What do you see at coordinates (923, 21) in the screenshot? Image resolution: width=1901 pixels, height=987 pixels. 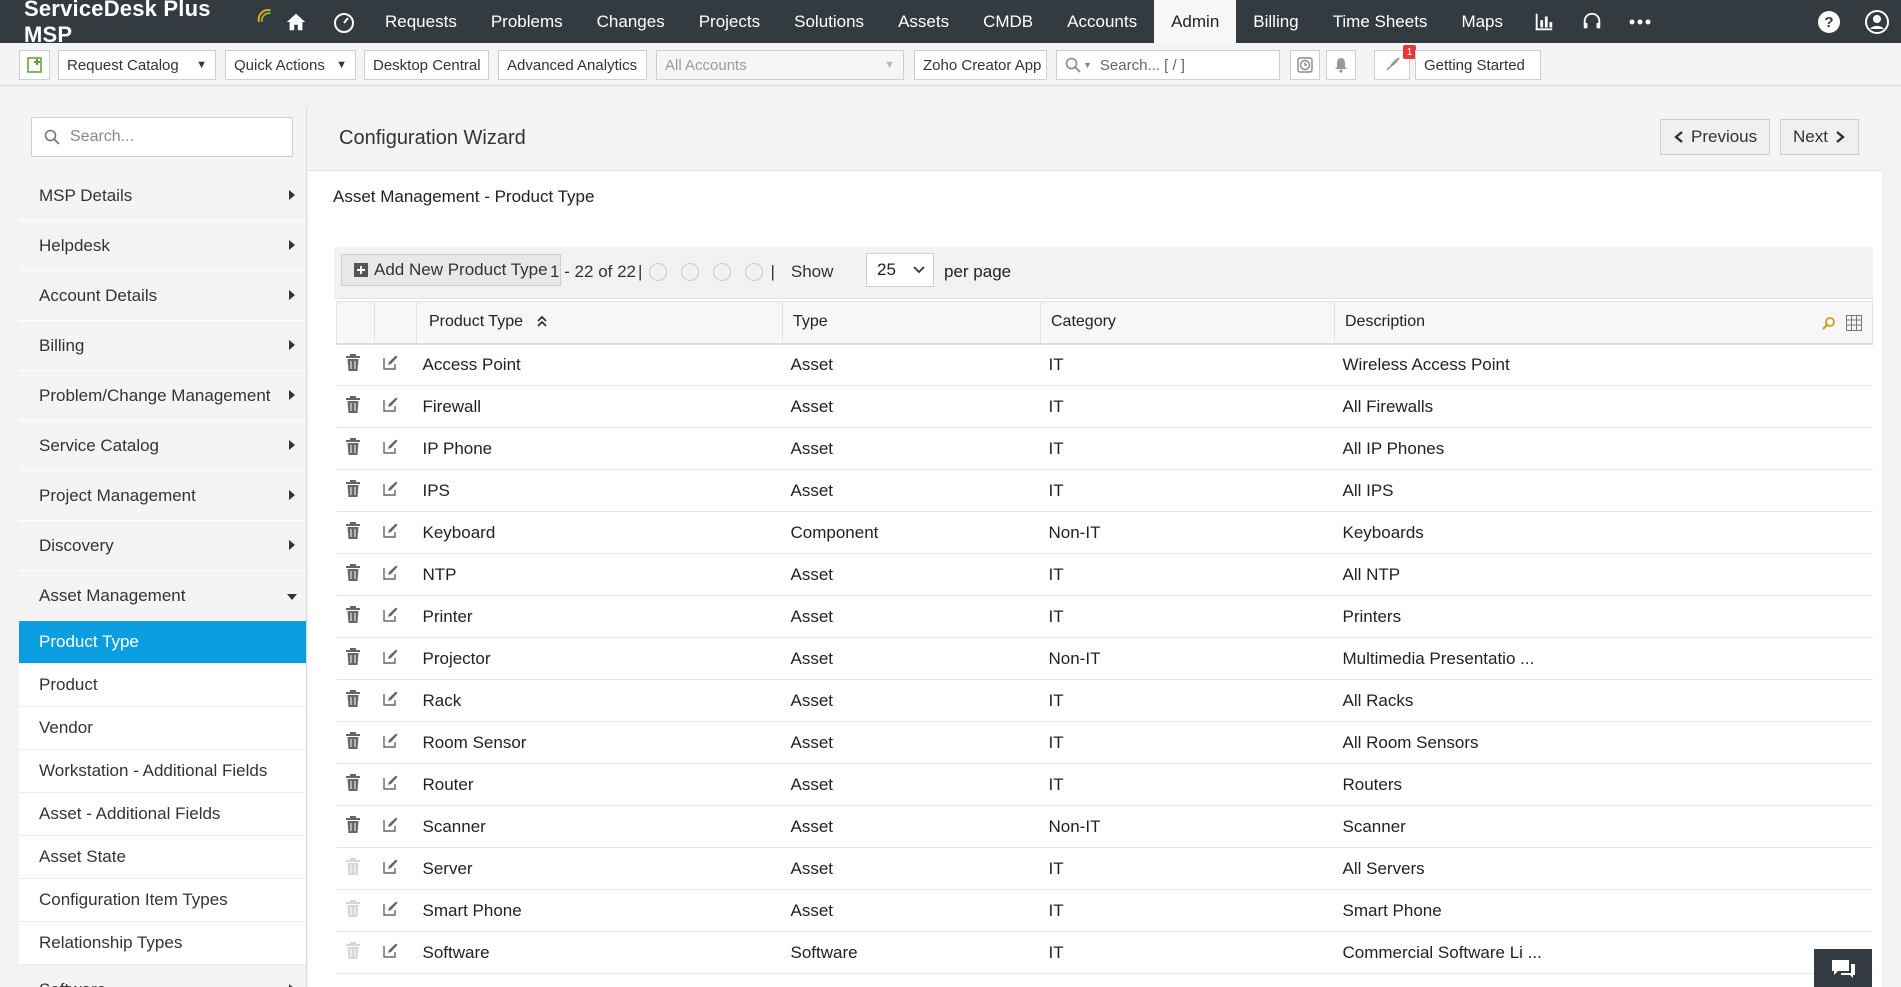 I see `nav-item-assets: Assets` at bounding box center [923, 21].